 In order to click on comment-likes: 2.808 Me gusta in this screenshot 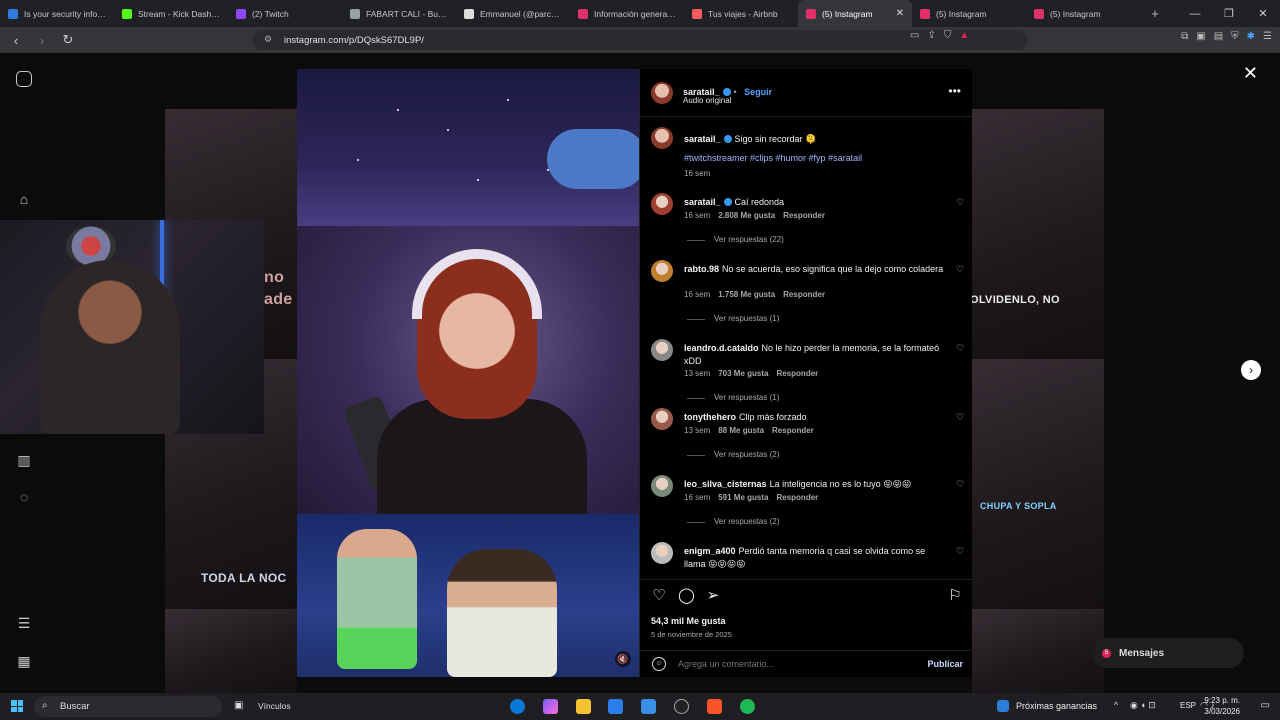, I will do `click(746, 215)`.